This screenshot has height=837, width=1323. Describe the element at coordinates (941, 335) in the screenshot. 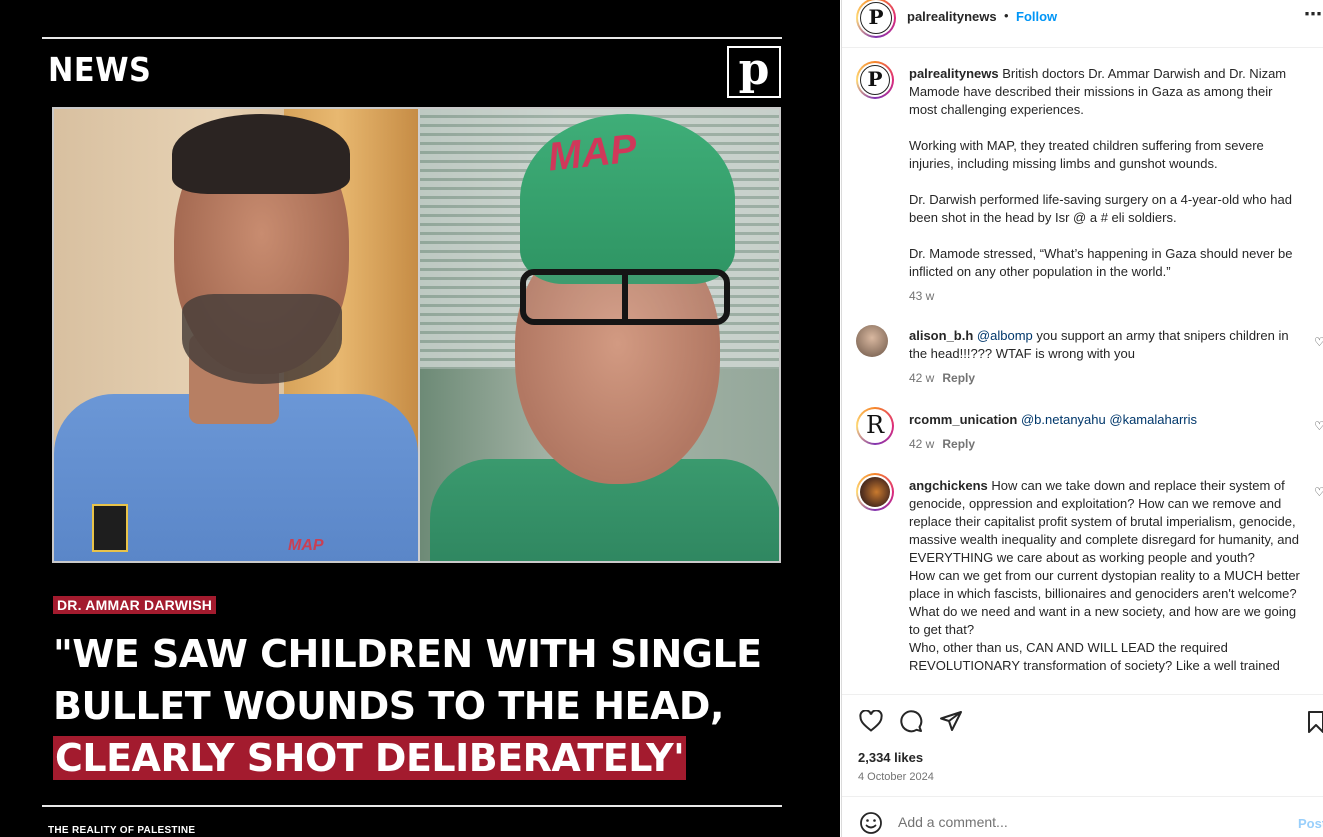

I see `comment-username: alison_b.h` at that location.